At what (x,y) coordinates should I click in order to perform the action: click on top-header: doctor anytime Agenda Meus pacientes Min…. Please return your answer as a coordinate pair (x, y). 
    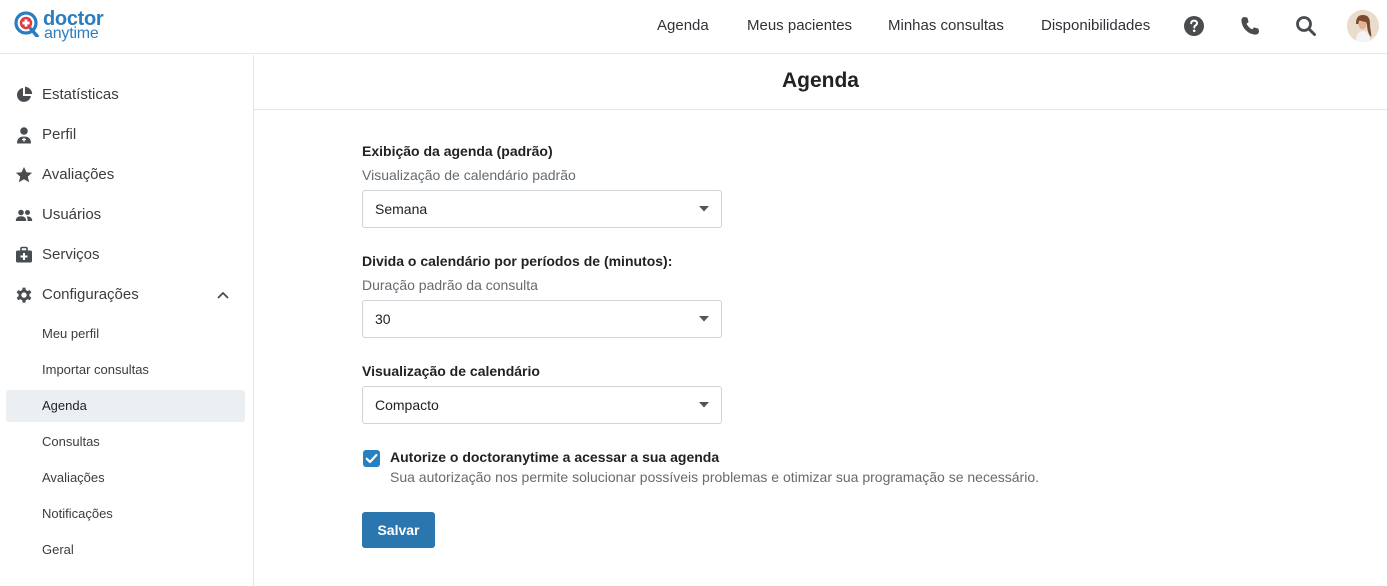
    Looking at the image, I should click on (693, 27).